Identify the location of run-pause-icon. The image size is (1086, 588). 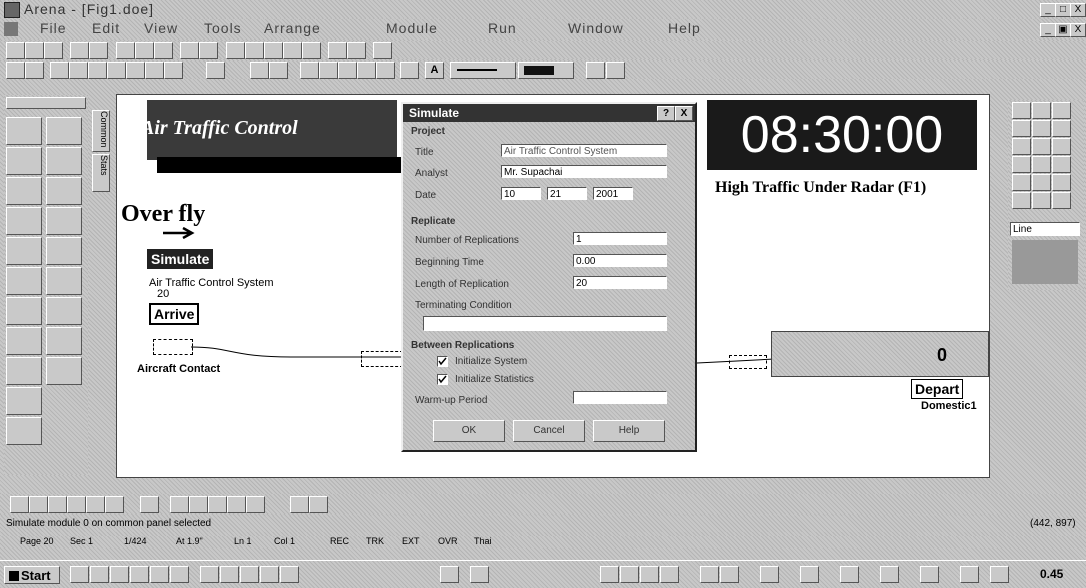
(95, 504).